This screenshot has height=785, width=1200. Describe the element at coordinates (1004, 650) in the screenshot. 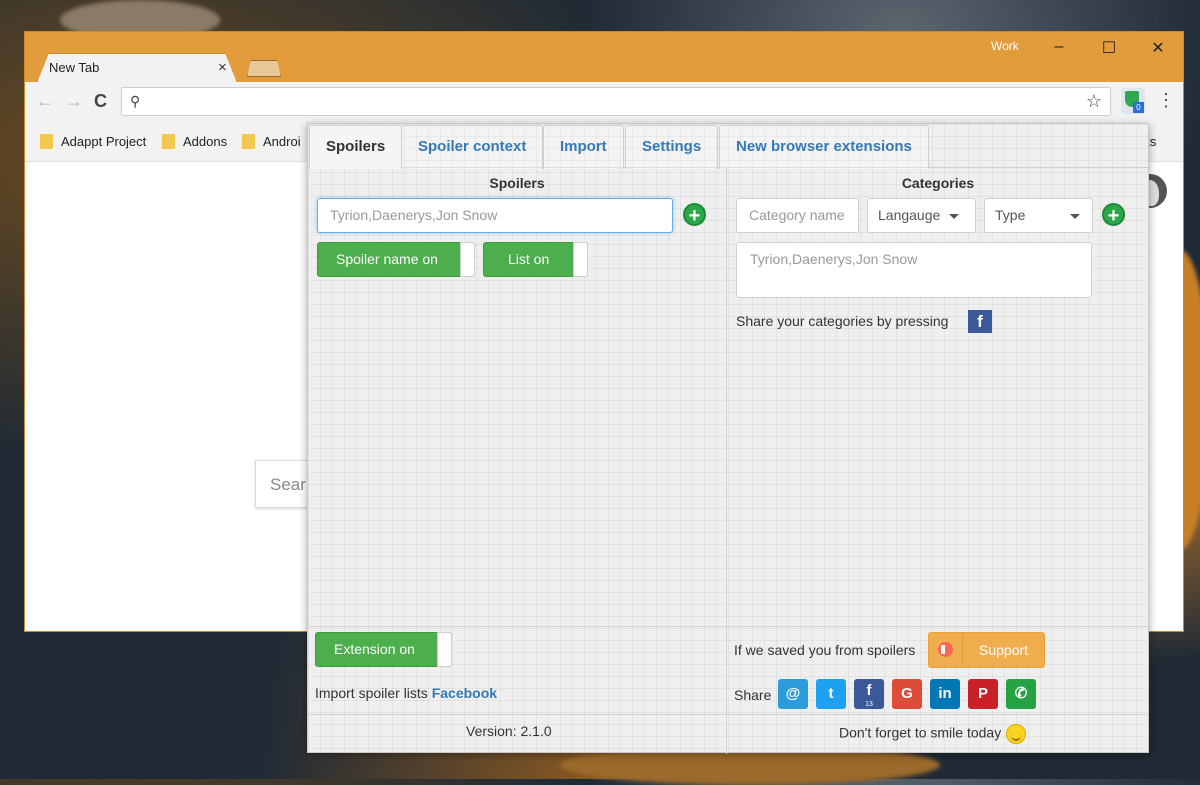

I see `support-label: Support` at that location.